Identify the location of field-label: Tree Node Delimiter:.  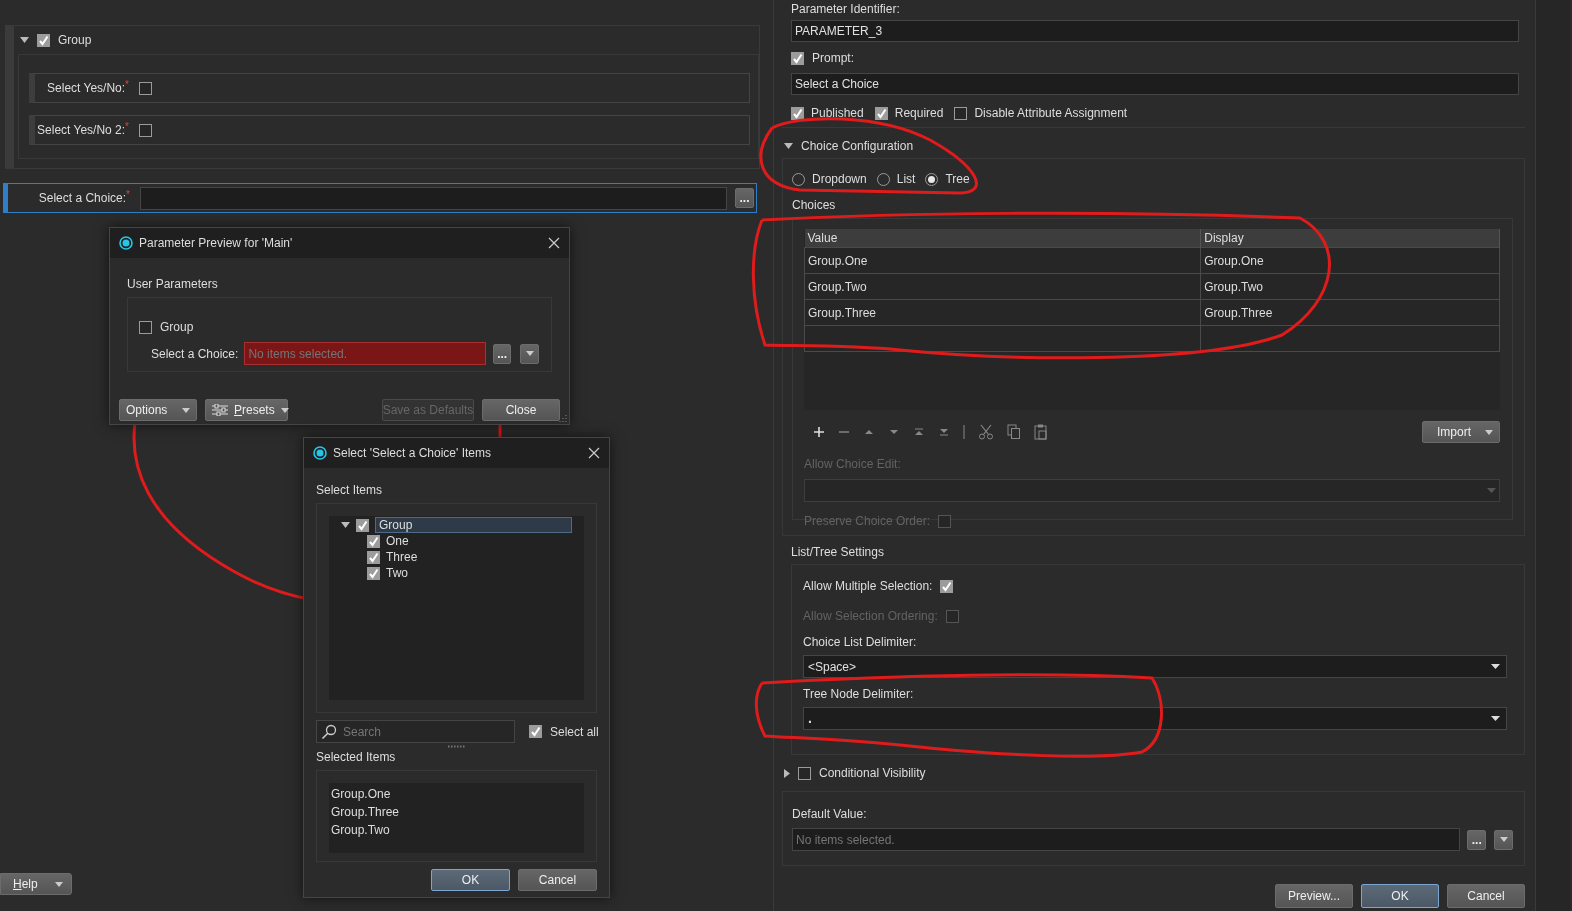
(859, 694).